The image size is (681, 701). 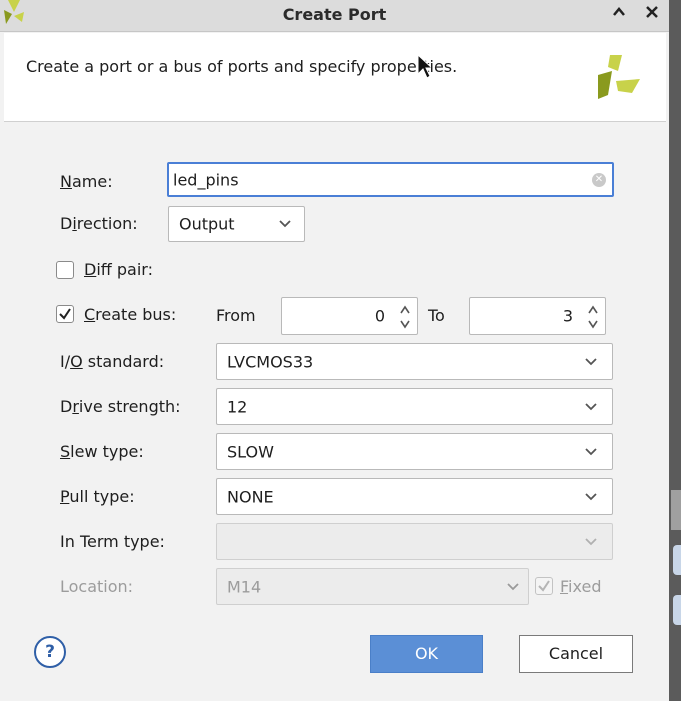 I want to click on direction-label: Direction:, so click(x=99, y=223).